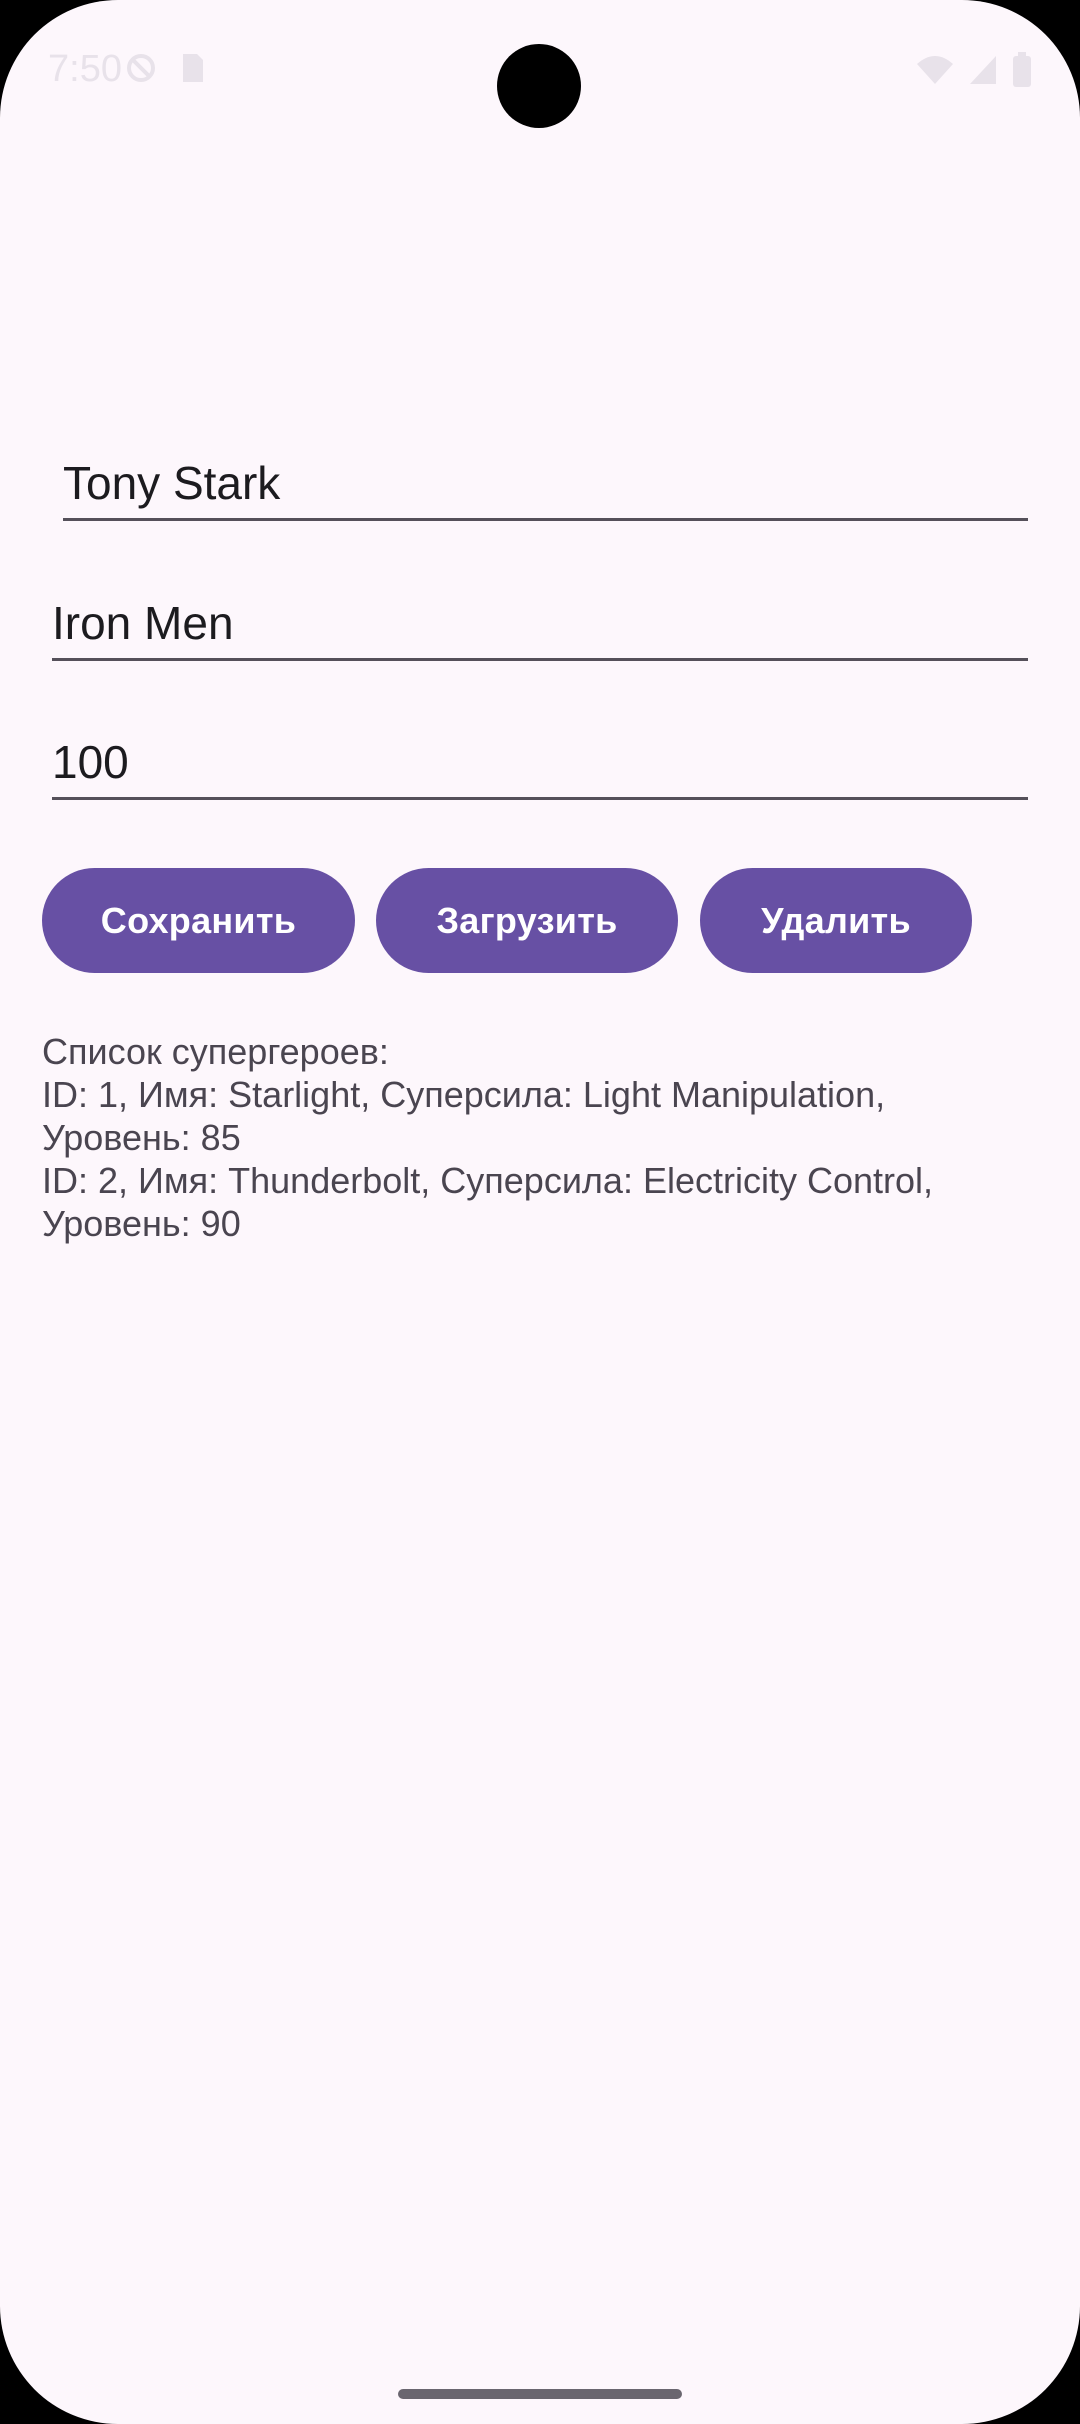 Image resolution: width=1080 pixels, height=2424 pixels. I want to click on camera-cutout, so click(539, 86).